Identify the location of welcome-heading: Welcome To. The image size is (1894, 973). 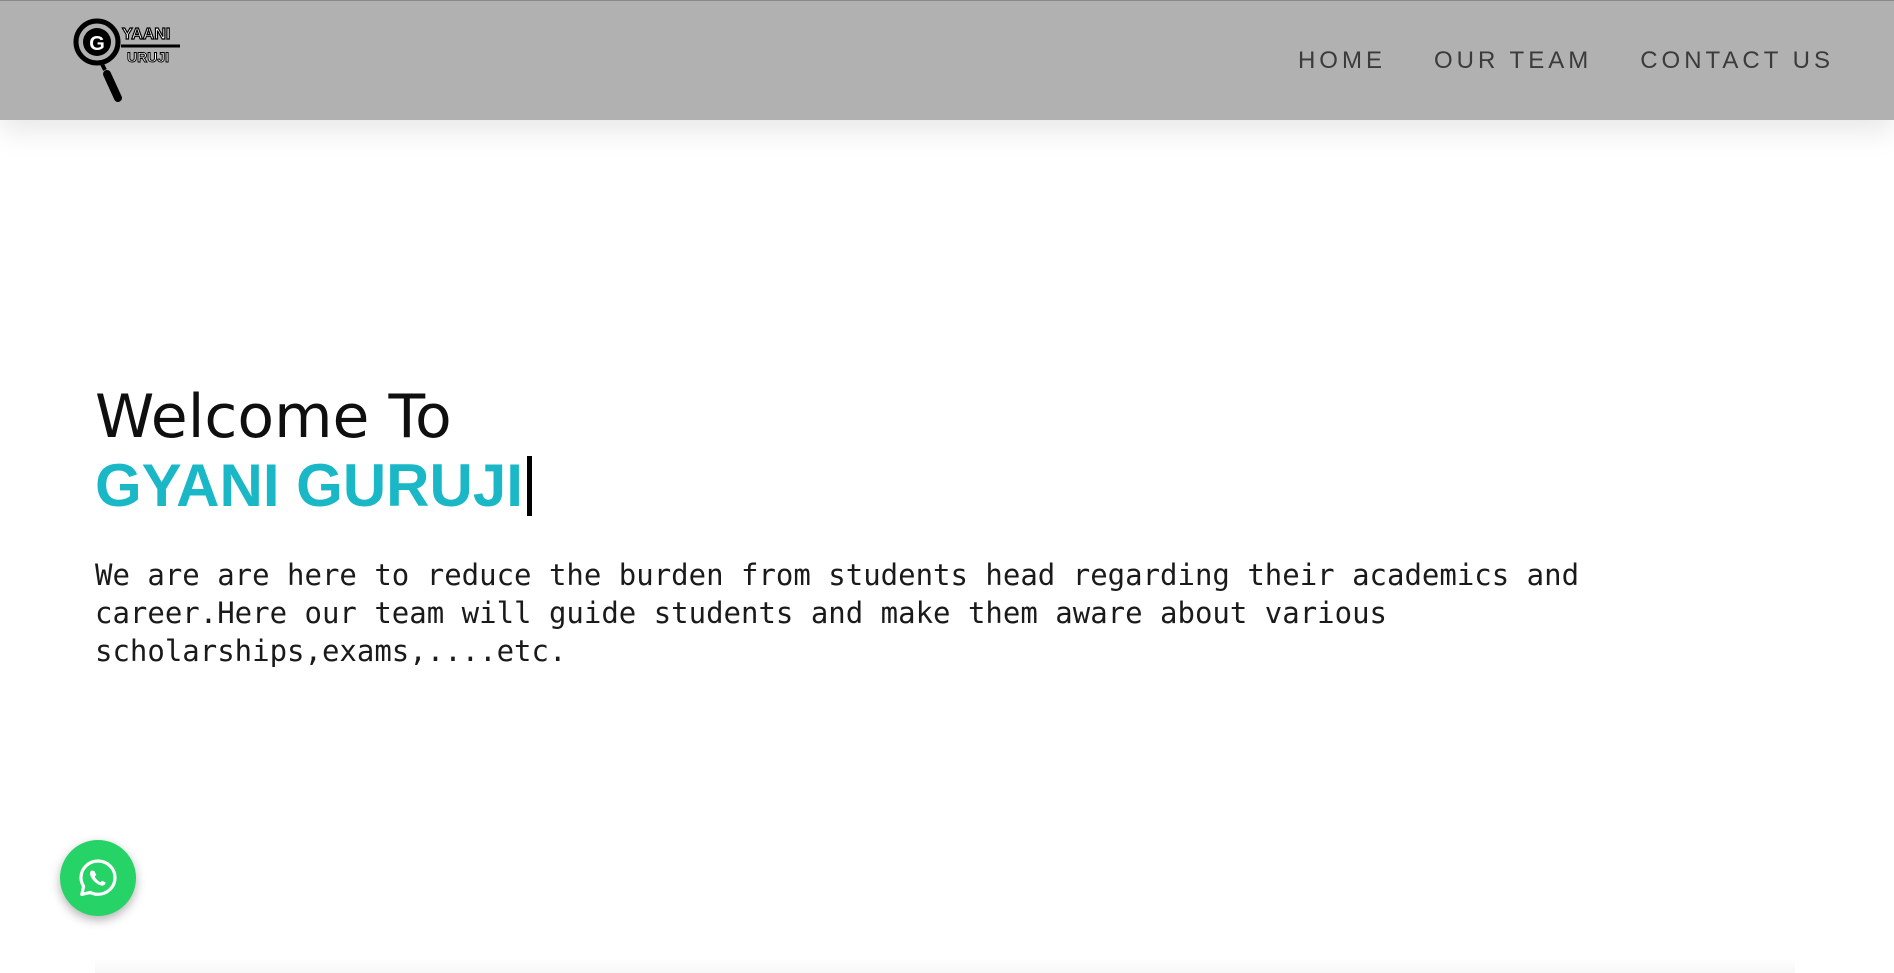
(273, 417).